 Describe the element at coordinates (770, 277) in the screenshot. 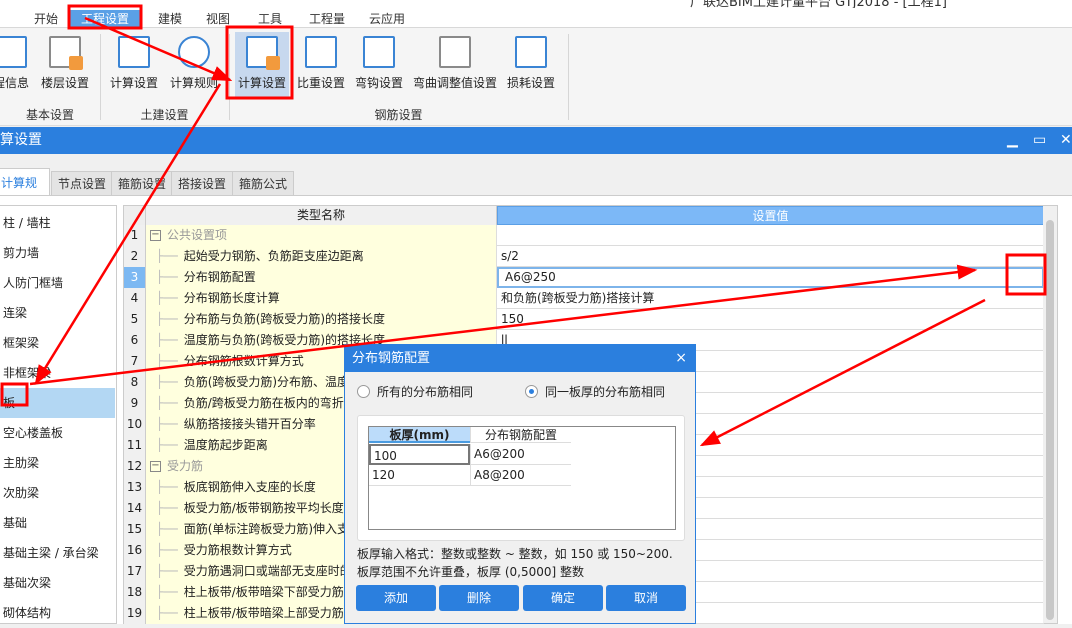

I see `setting-value: A6@250···` at that location.